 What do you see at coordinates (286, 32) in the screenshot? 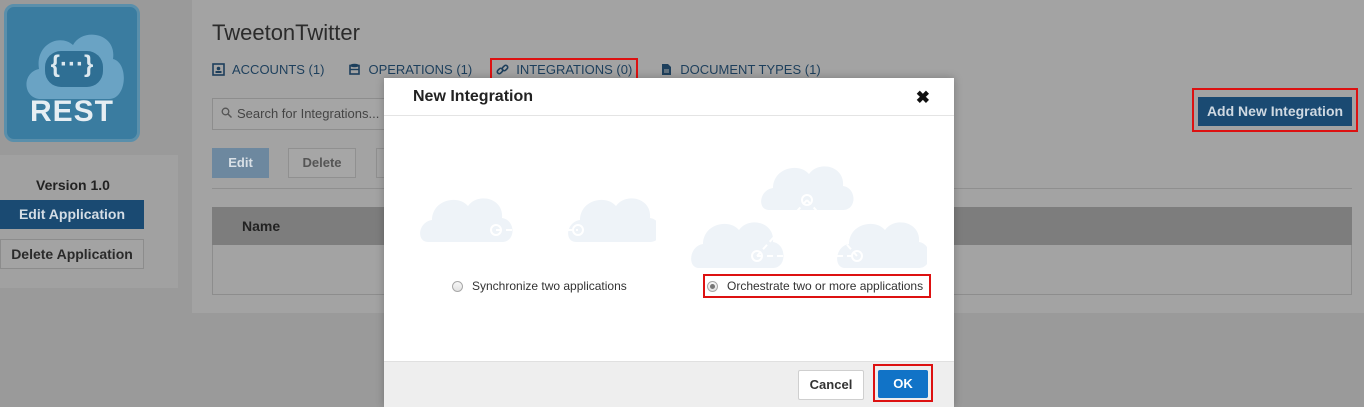
I see `page-title: TweetonTwitter` at bounding box center [286, 32].